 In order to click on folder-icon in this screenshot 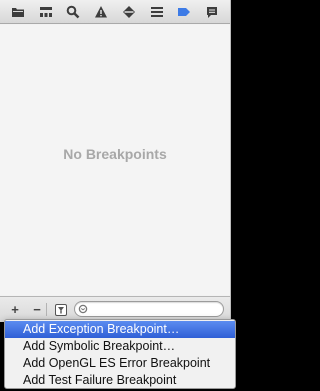, I will do `click(18, 12)`.